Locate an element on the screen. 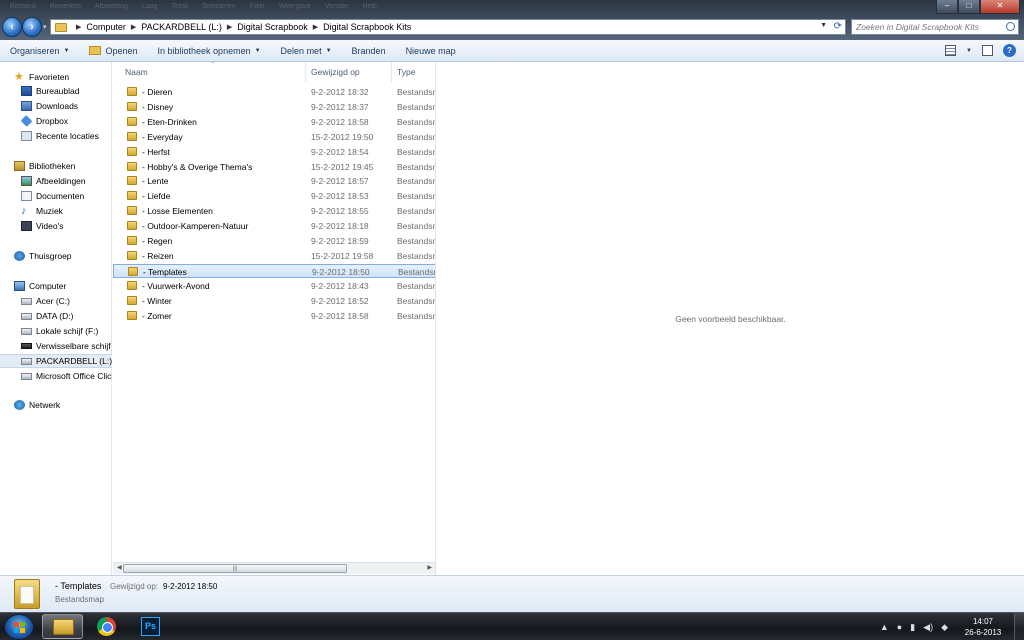  address-history-dropdown-icon: ▼ is located at coordinates (823, 25).